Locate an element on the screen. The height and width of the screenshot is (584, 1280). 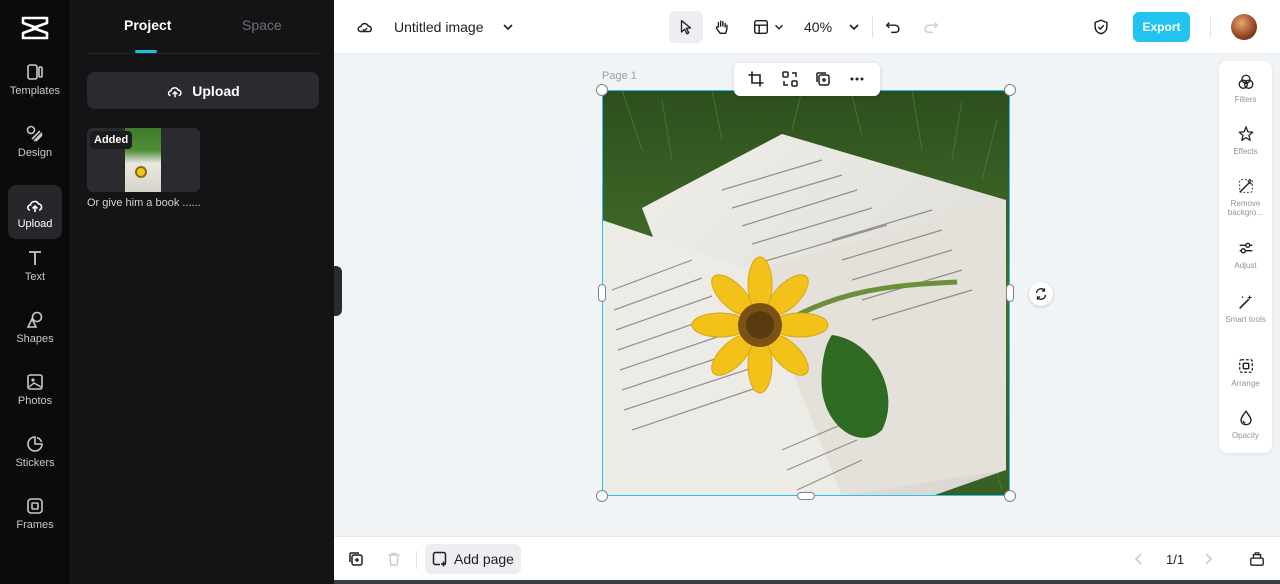
layout-icon is located at coordinates (761, 27).